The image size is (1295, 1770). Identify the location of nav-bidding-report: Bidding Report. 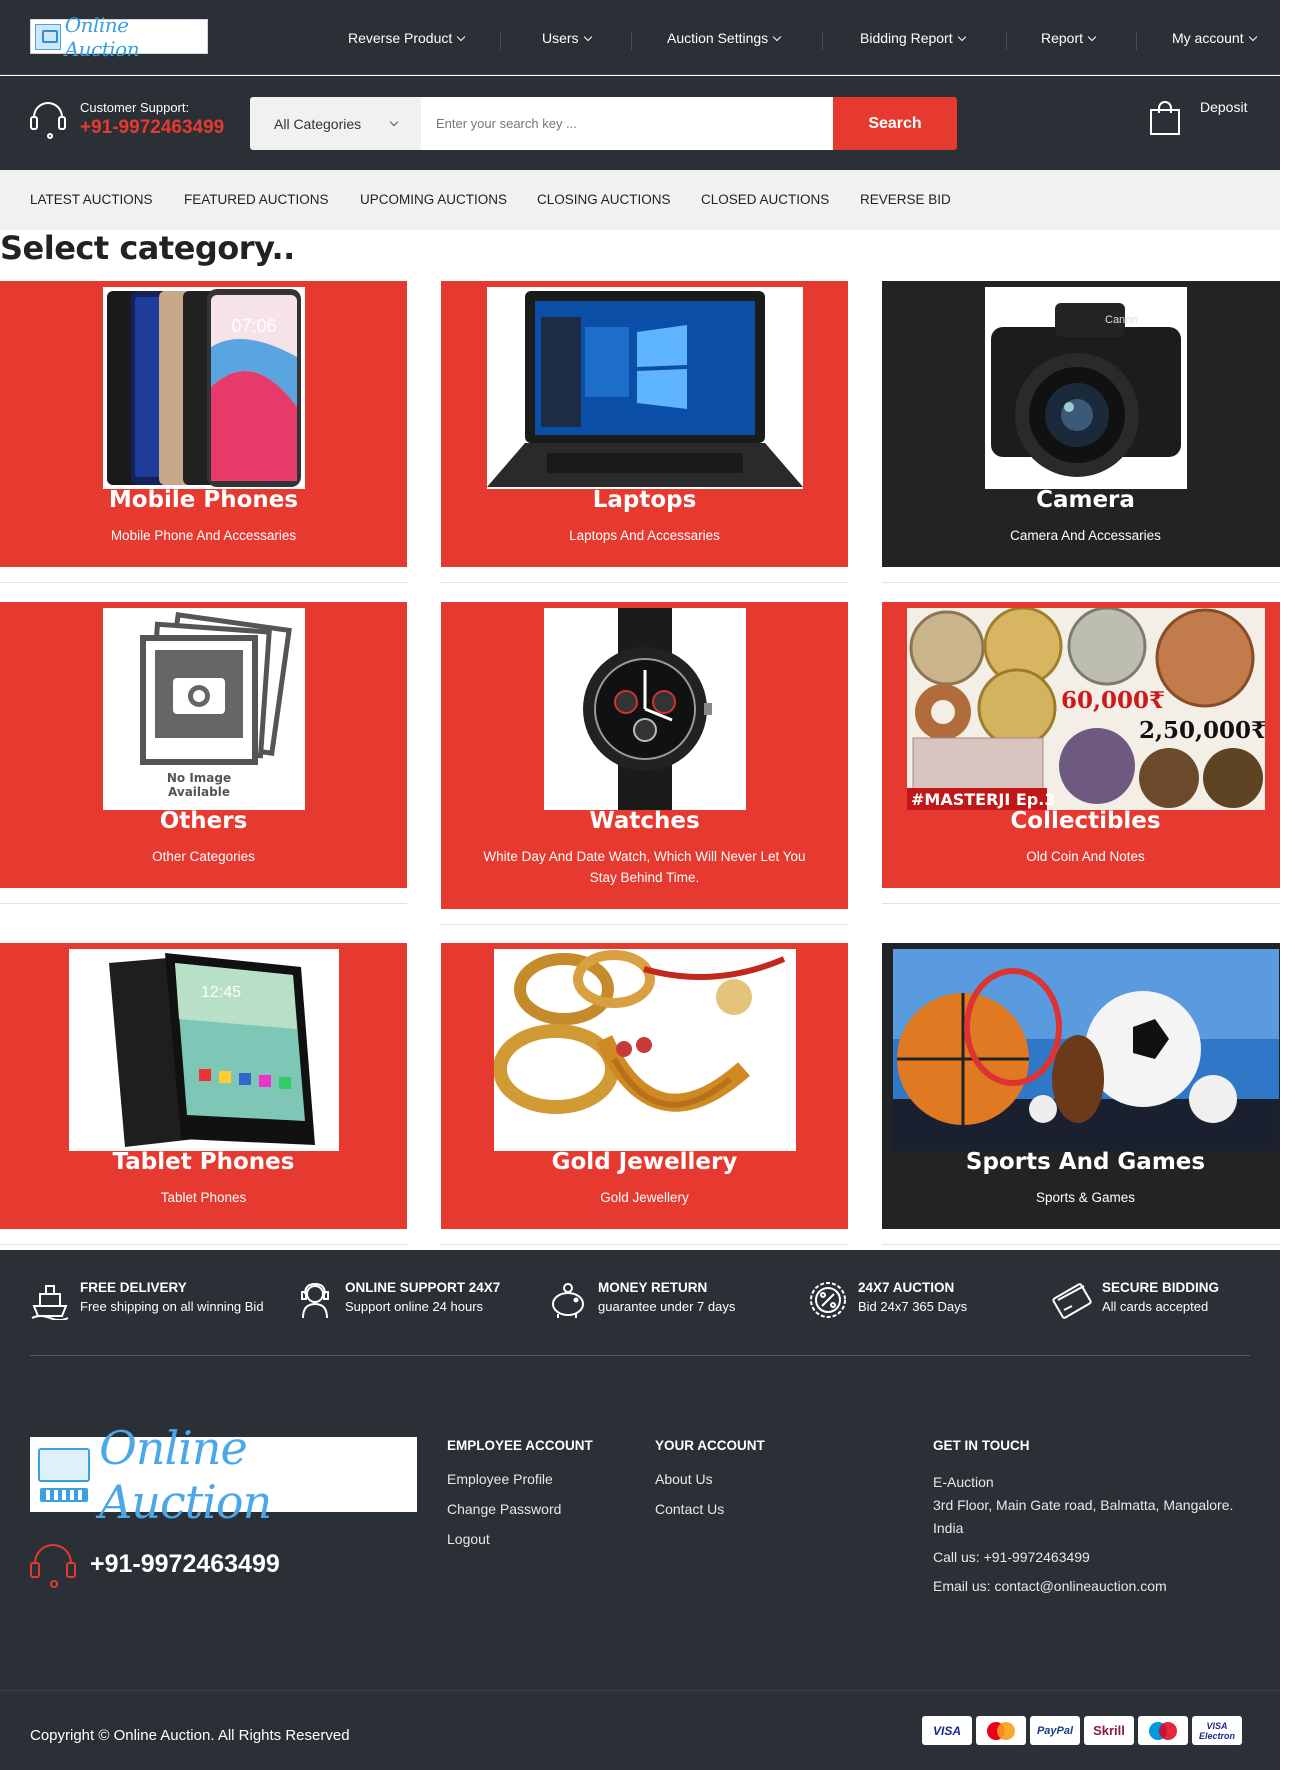
(913, 38).